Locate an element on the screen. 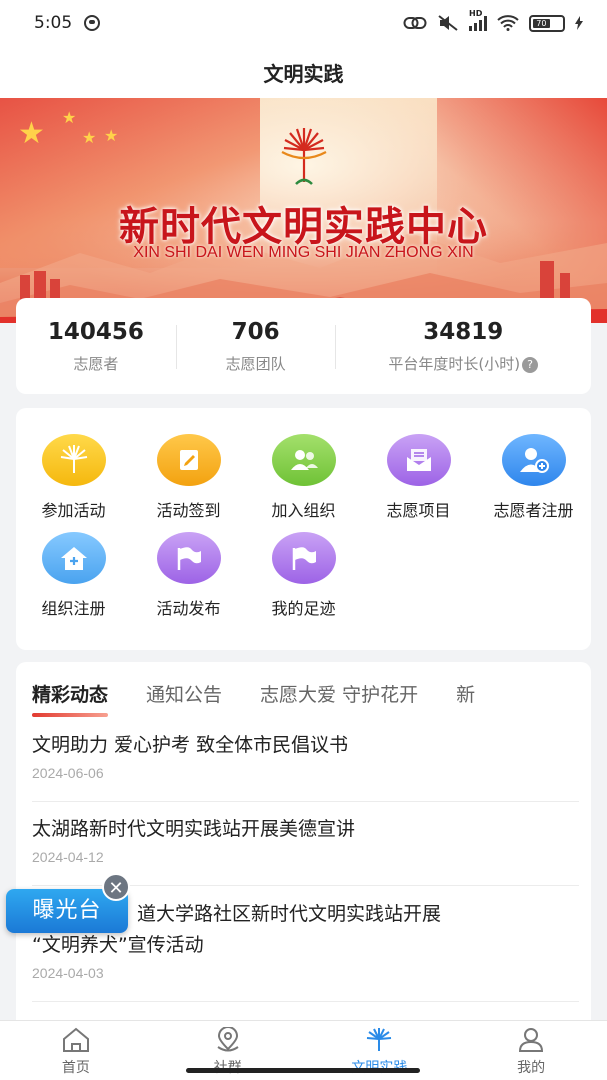 This screenshot has width=607, height=1080. menu-join-org: 加入组织 is located at coordinates (303, 477).